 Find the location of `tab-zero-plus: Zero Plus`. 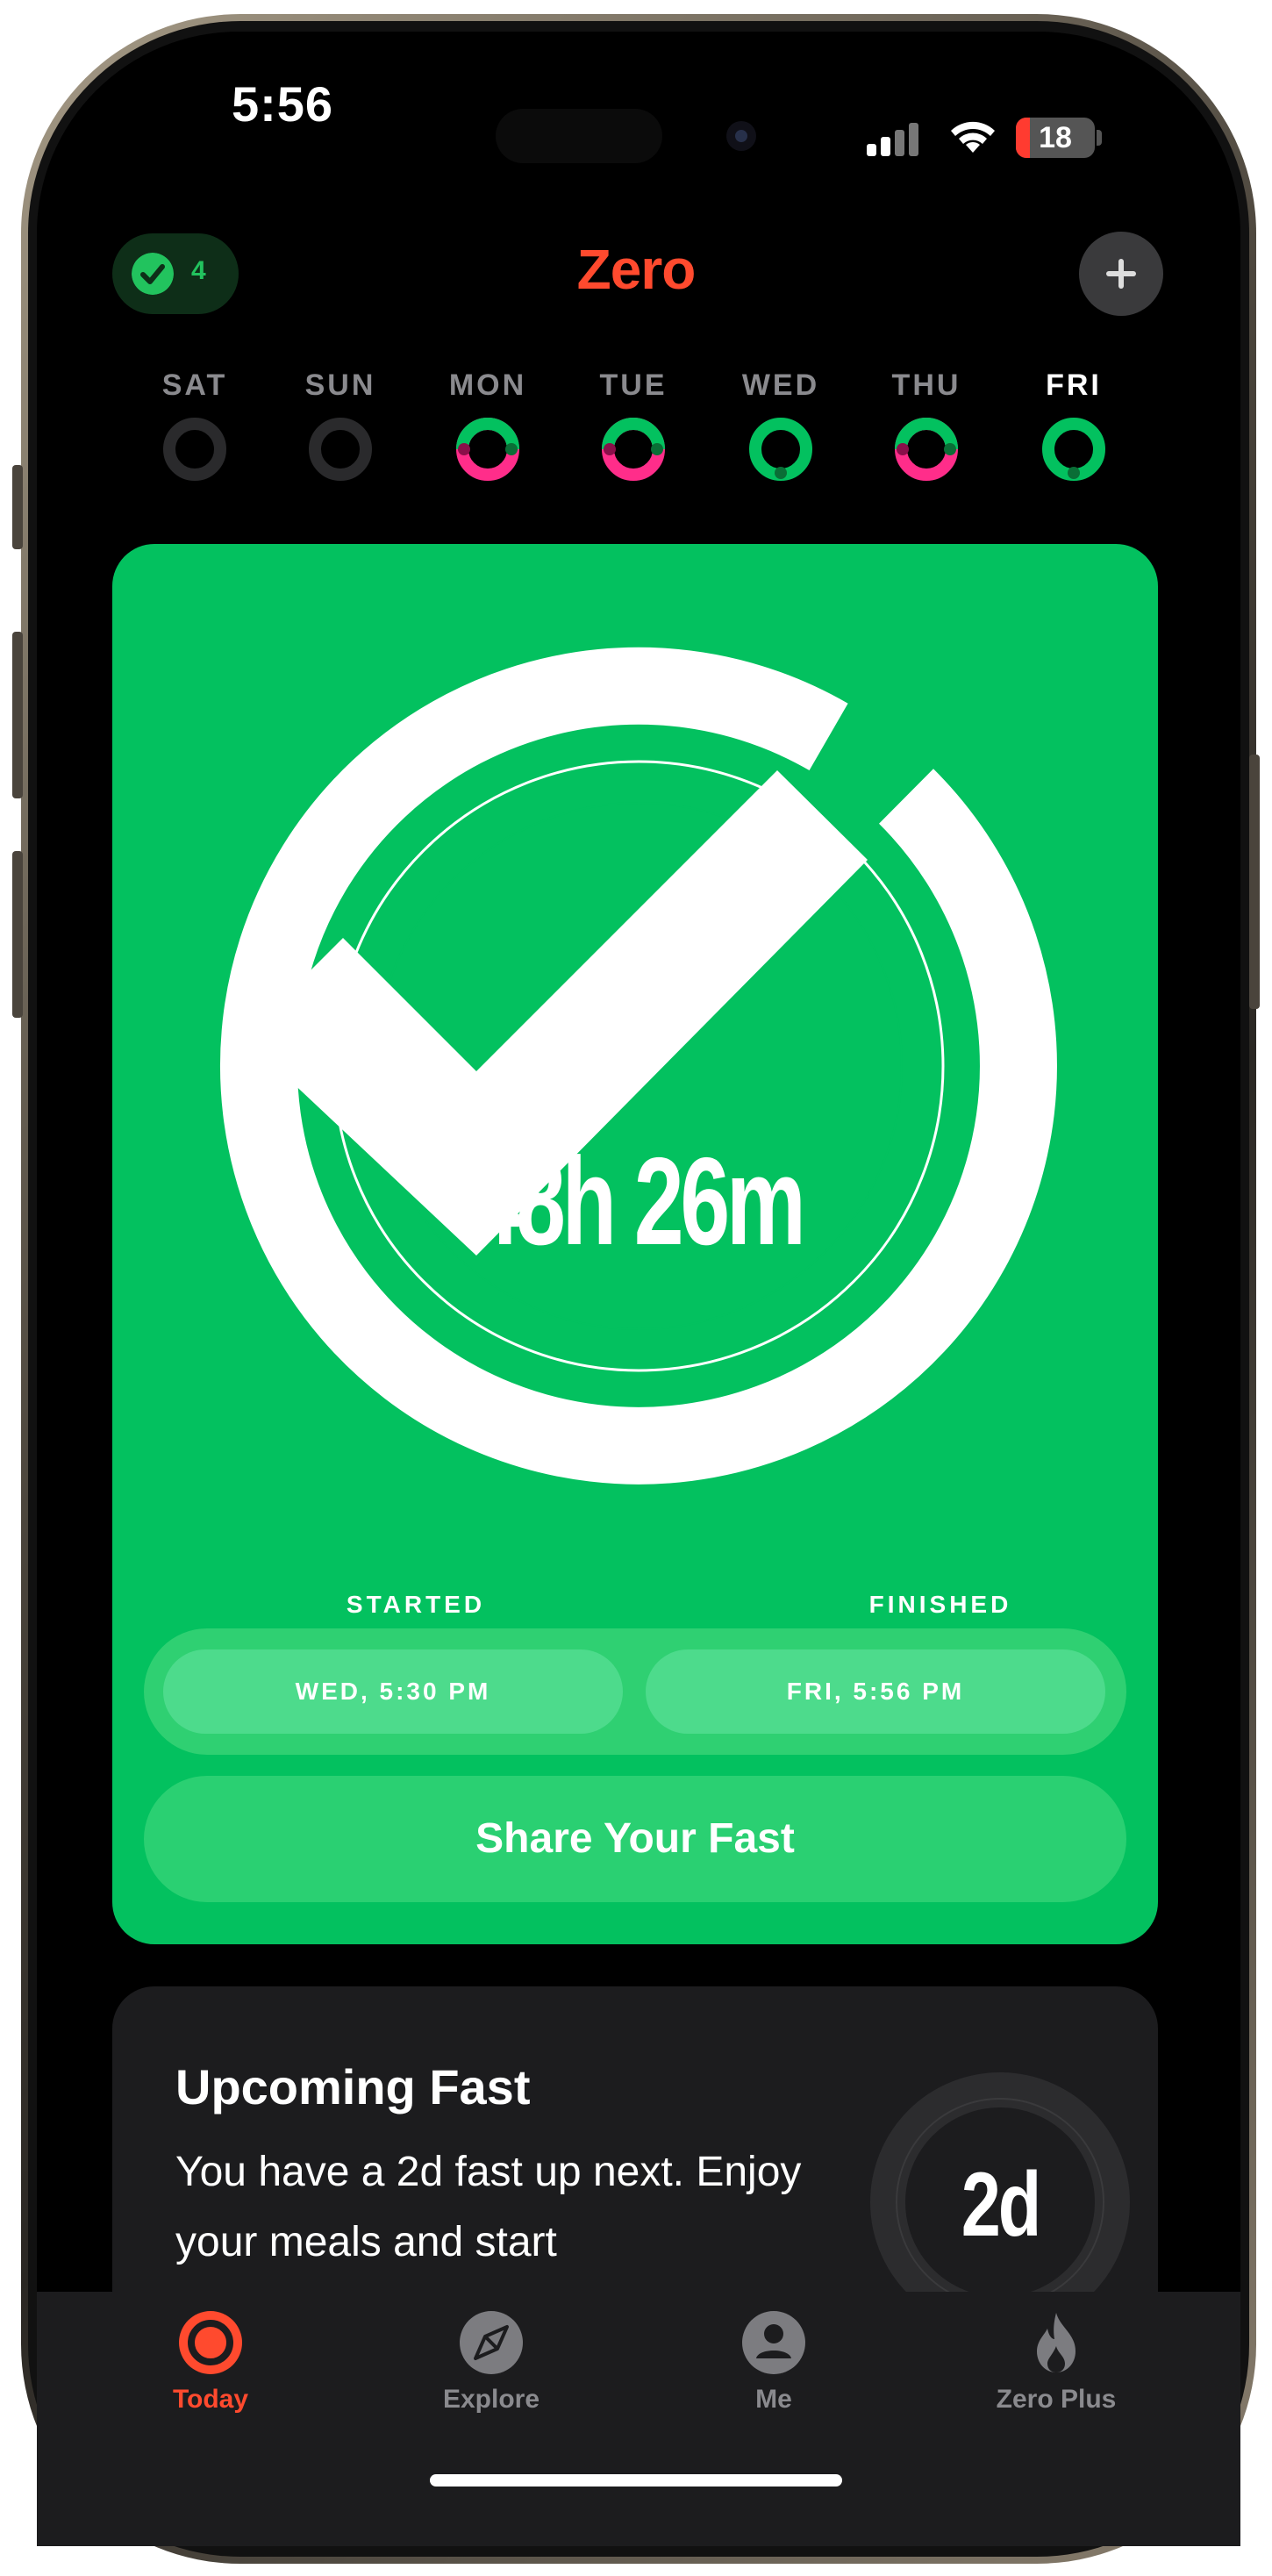

tab-zero-plus: Zero Plus is located at coordinates (1056, 2362).